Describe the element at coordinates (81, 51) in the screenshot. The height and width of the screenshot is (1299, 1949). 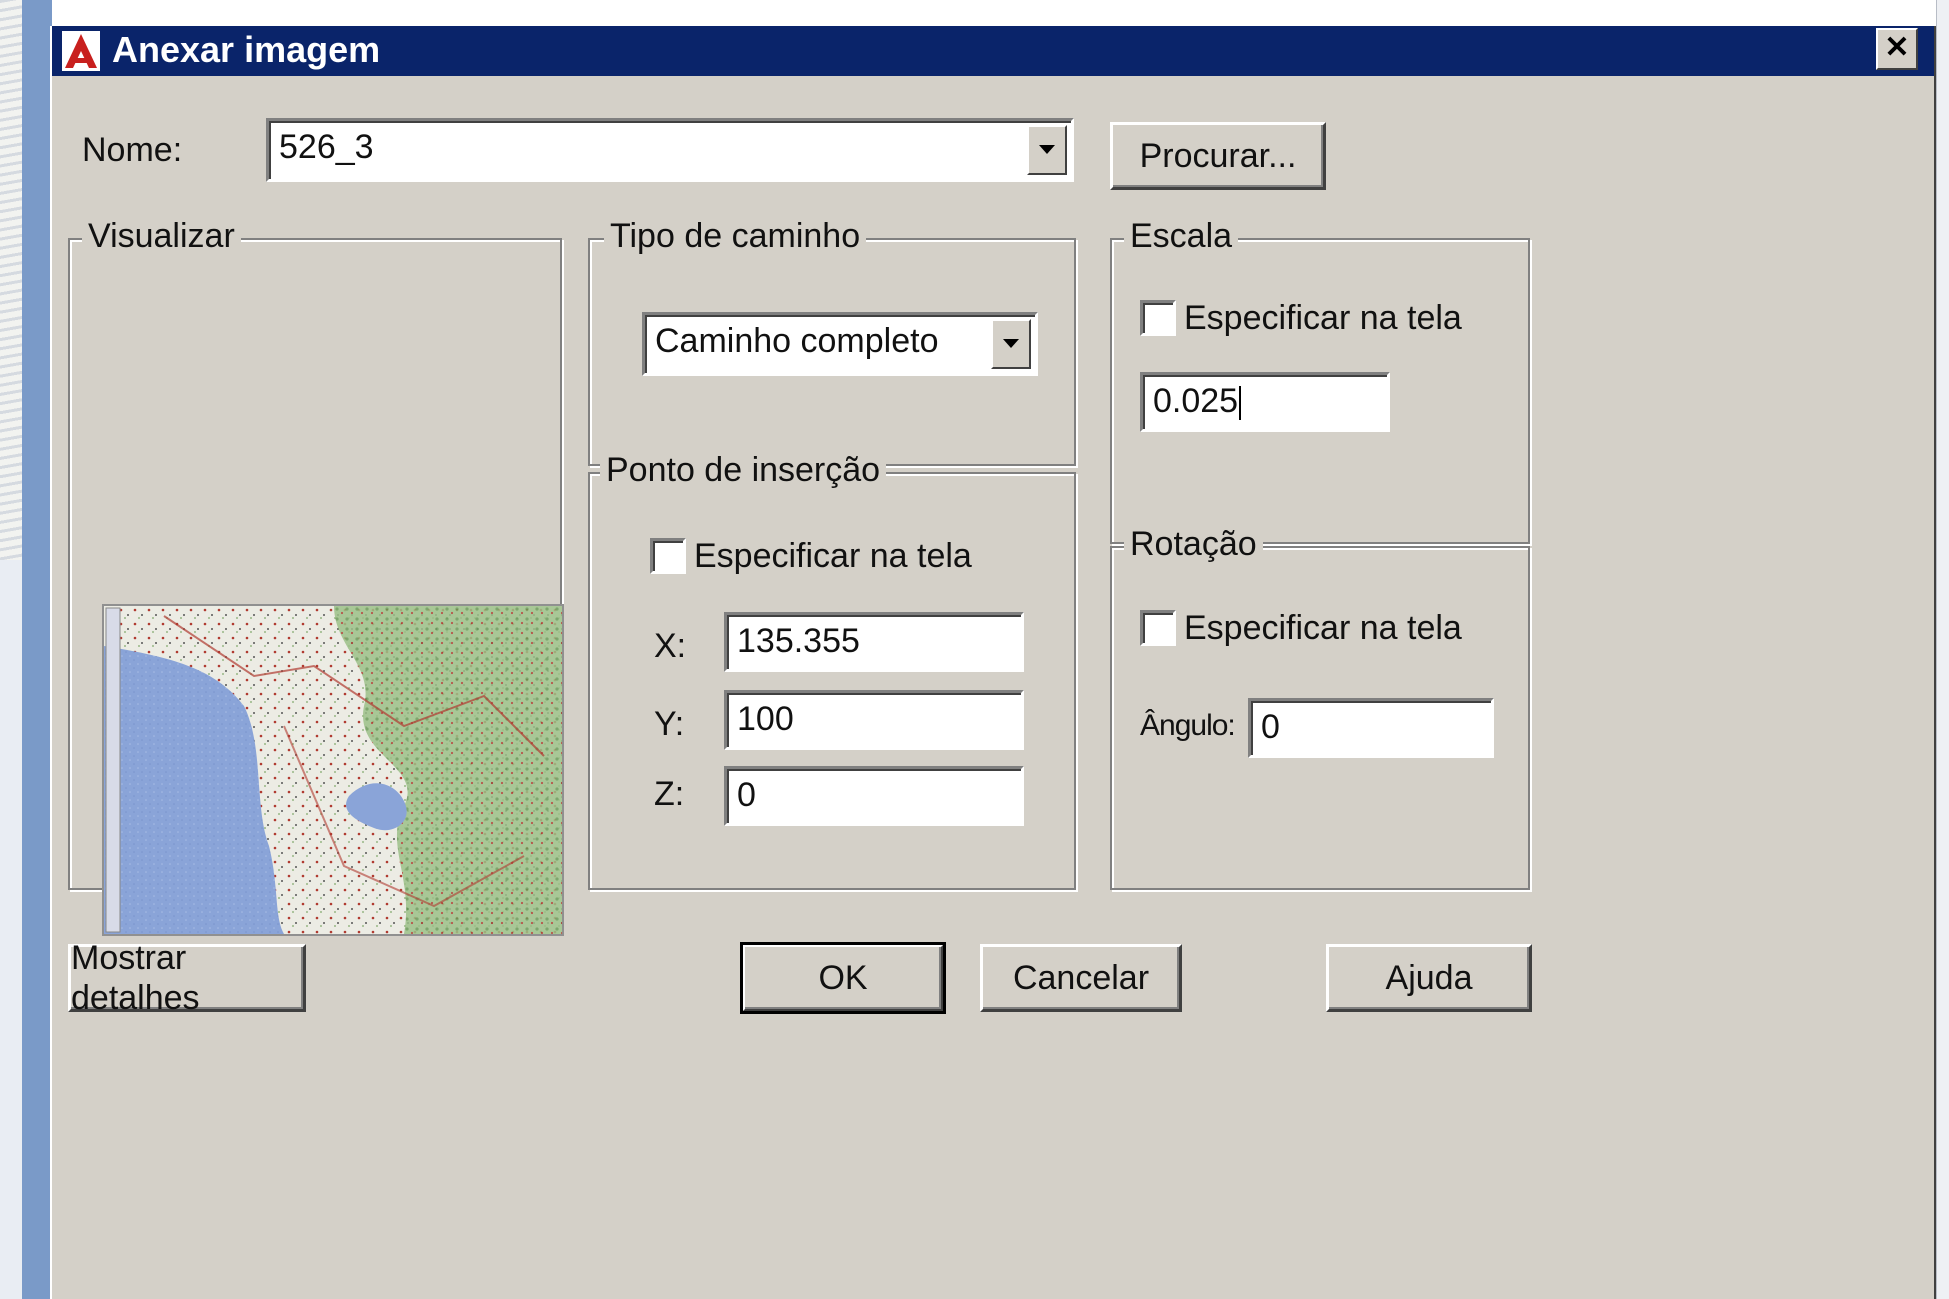
I see `autocad-logo-icon` at that location.